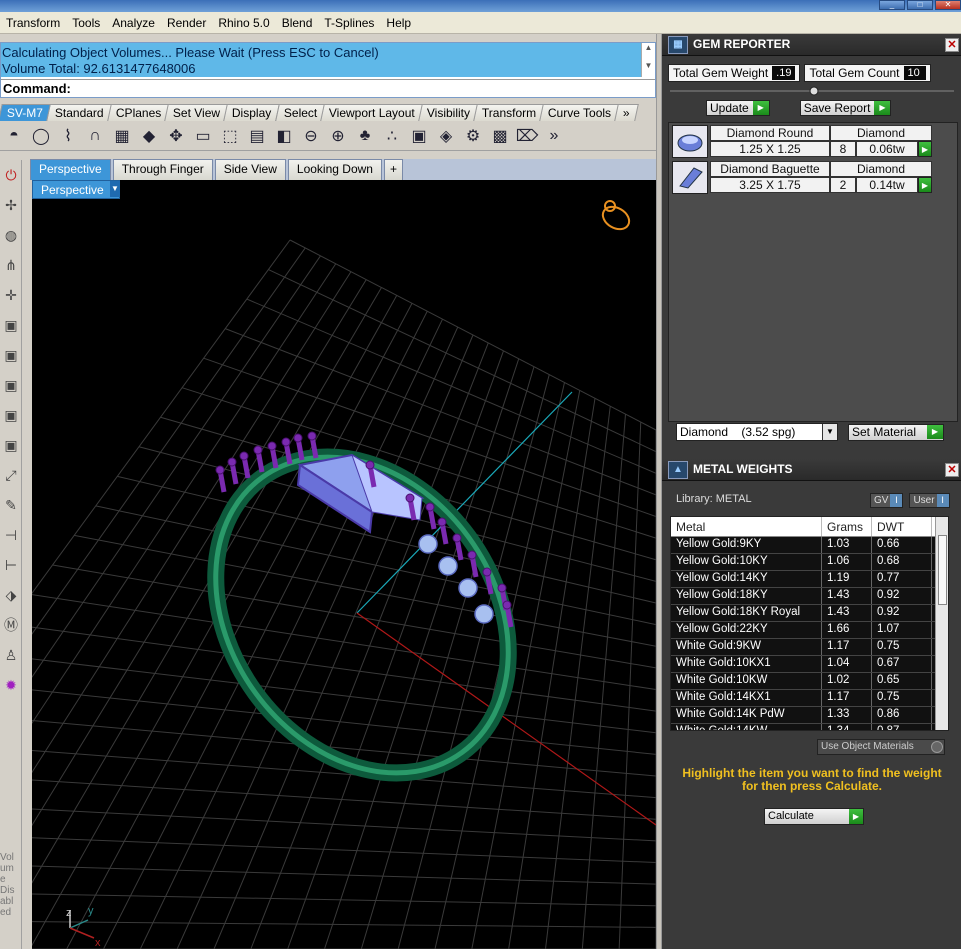 The height and width of the screenshot is (949, 961). What do you see at coordinates (809, 579) in the screenshot?
I see `table-row: Yellow Gold:14KY 1.19 0.77` at bounding box center [809, 579].